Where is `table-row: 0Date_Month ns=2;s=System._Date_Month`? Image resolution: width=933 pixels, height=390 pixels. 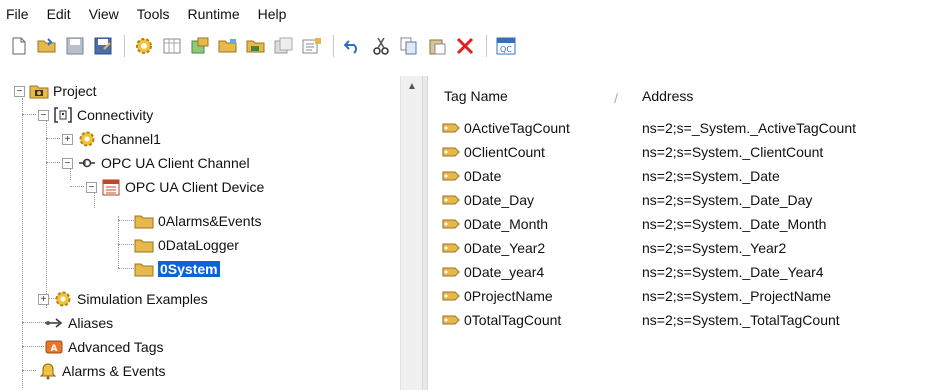
table-row: 0Date_Month ns=2;s=System._Date_Month is located at coordinates (681, 224).